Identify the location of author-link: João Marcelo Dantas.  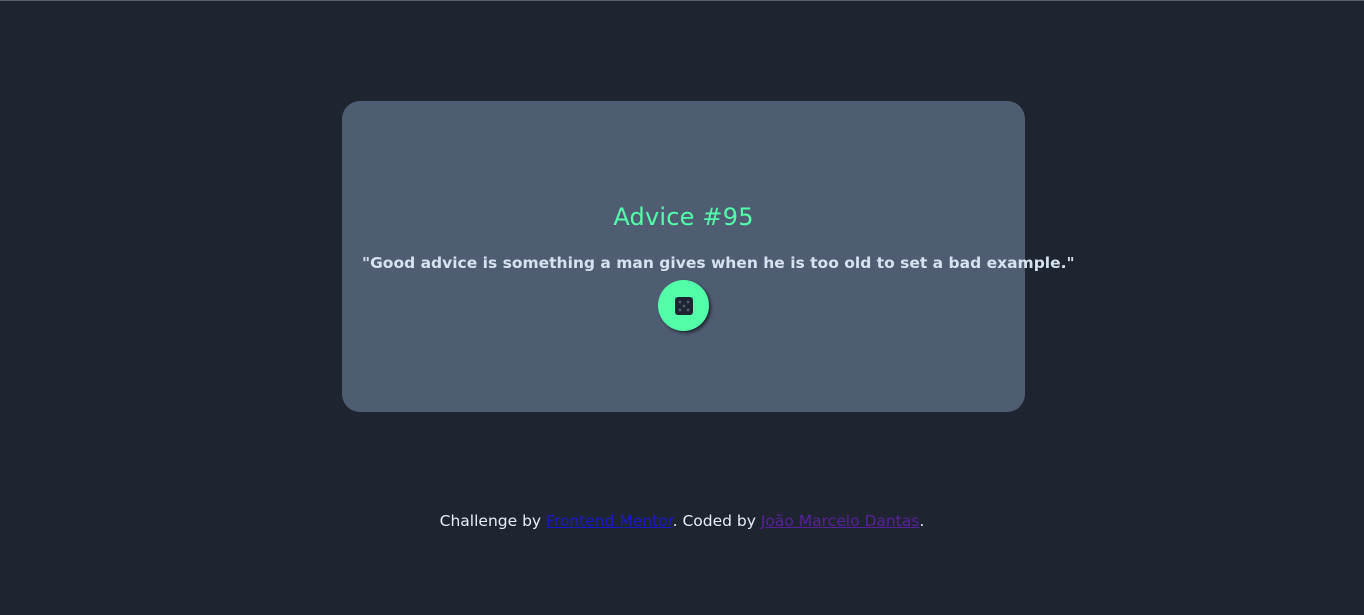
(840, 521).